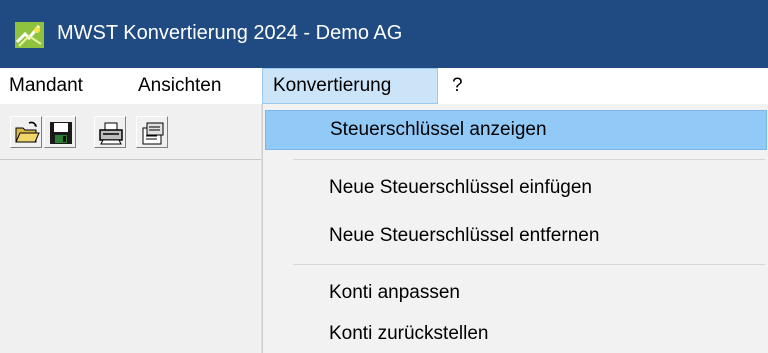 The height and width of the screenshot is (353, 768). I want to click on menu-mandant: Mandant, so click(46, 86).